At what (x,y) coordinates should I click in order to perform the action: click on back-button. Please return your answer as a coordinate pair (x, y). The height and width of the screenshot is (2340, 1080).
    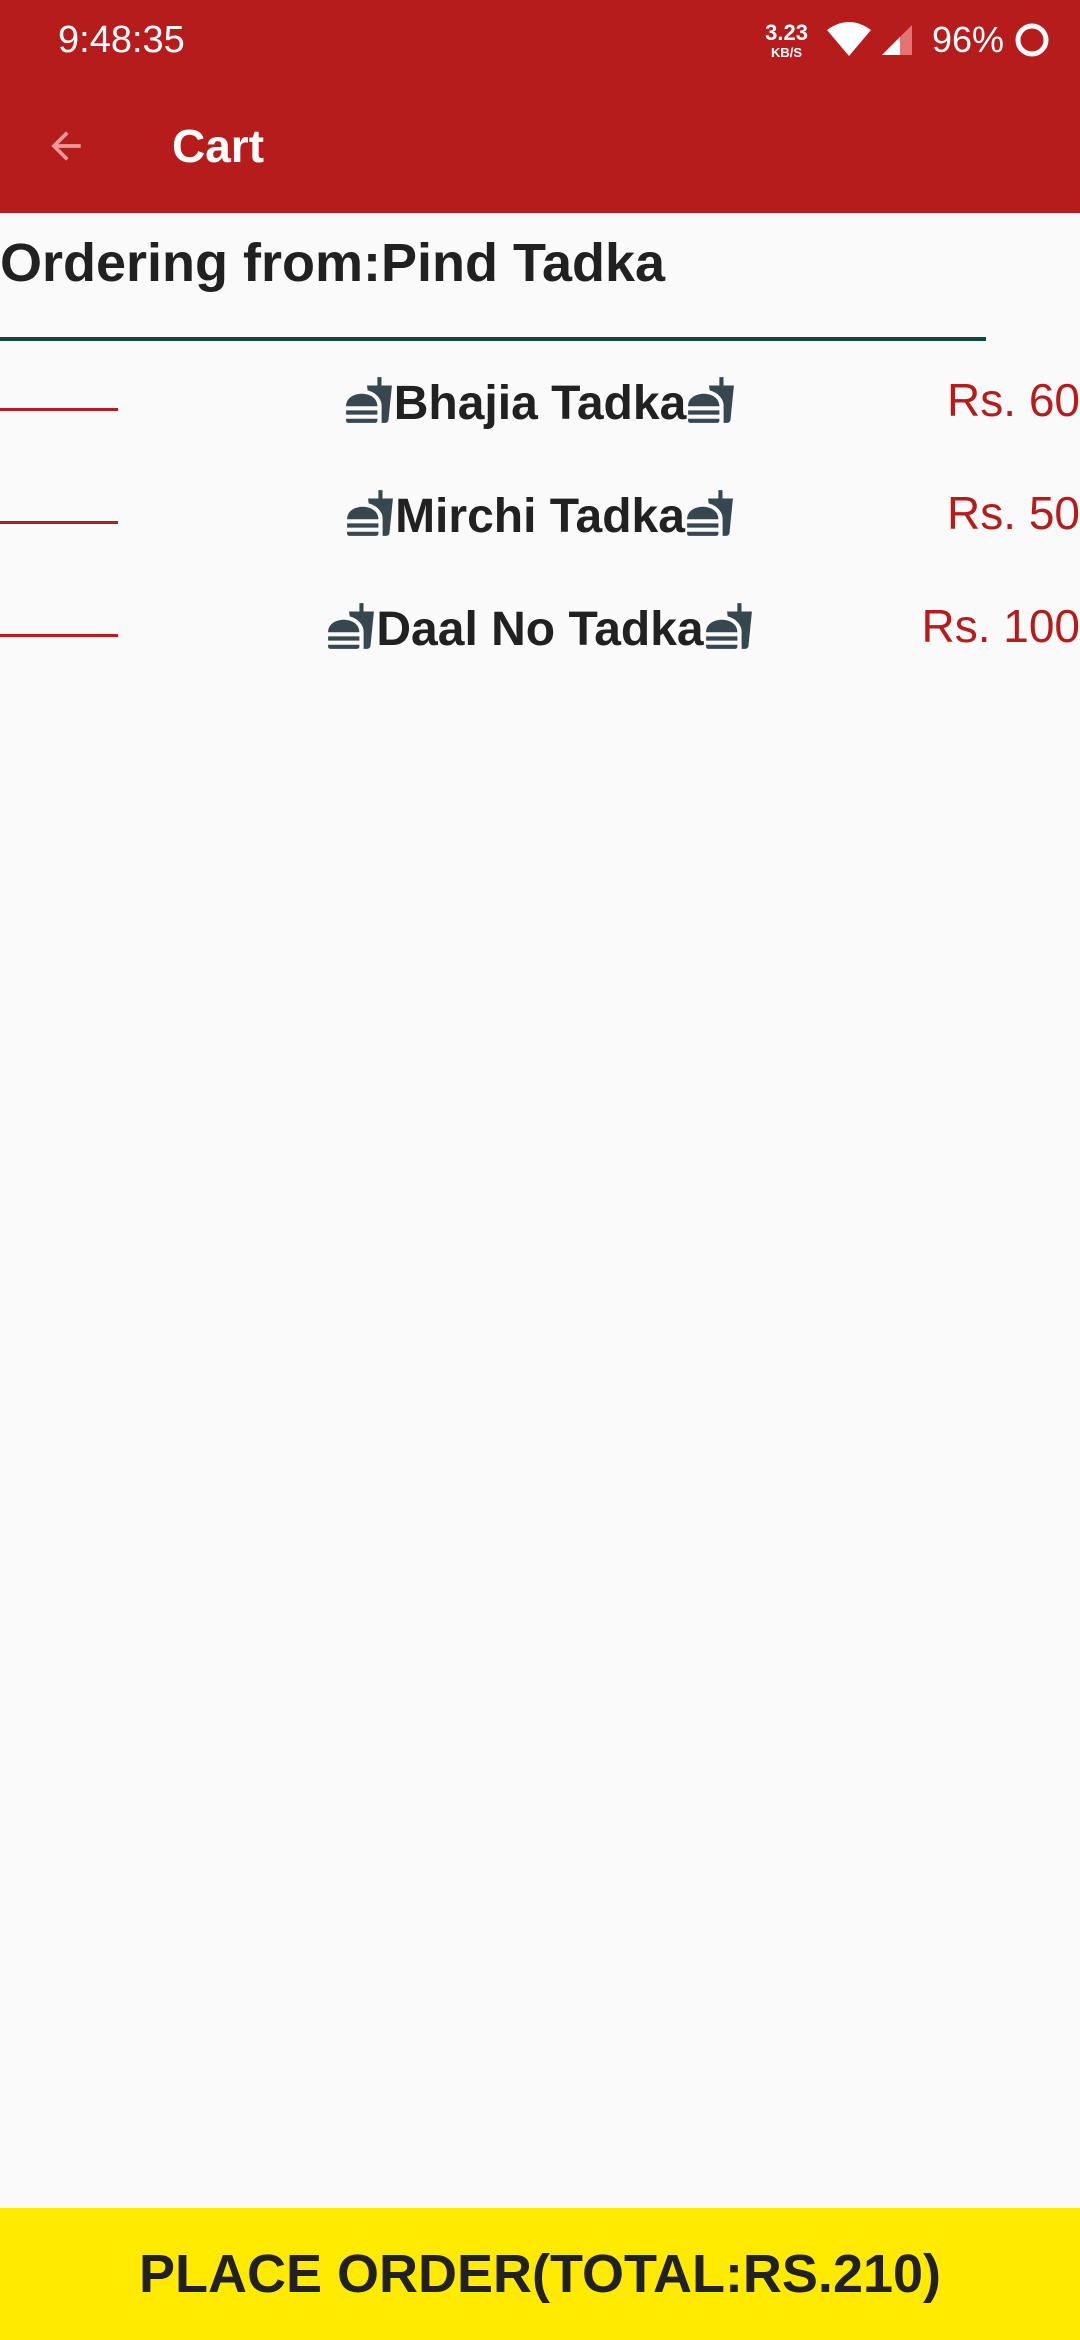
    Looking at the image, I should click on (66, 146).